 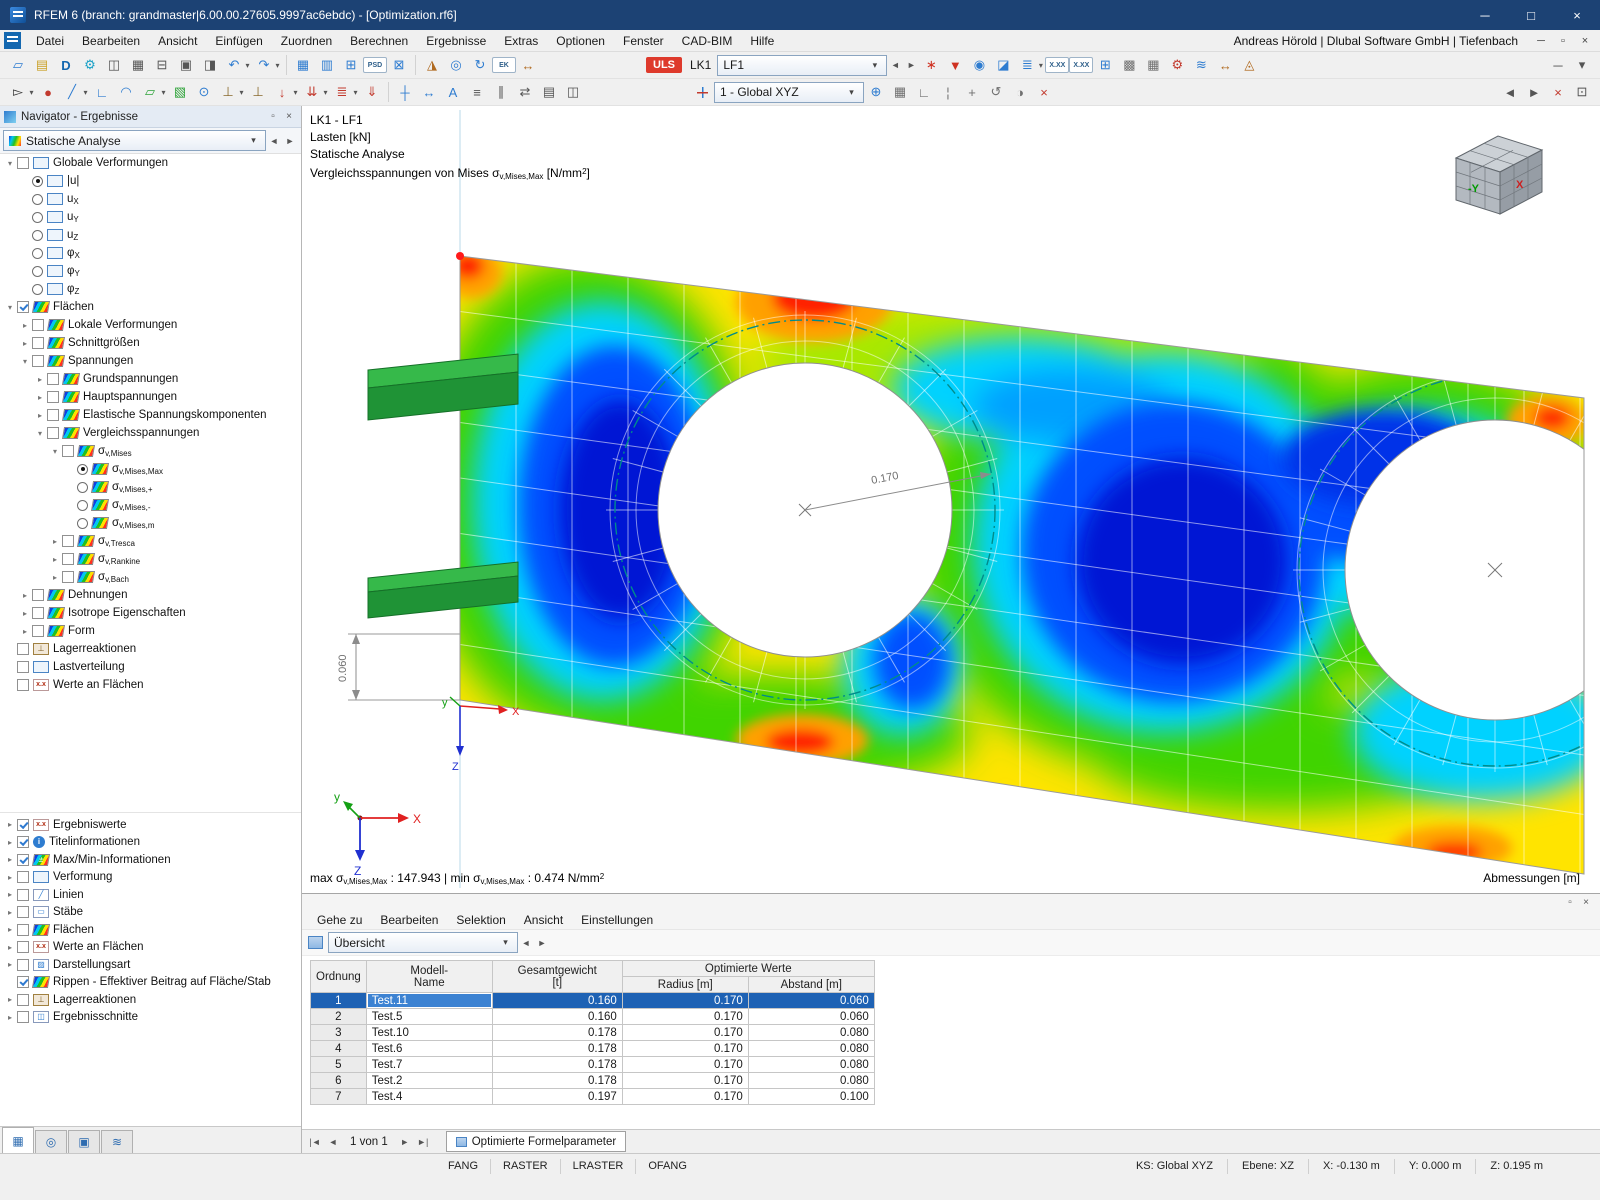 What do you see at coordinates (477, 92) in the screenshot?
I see `align-button: ≡` at bounding box center [477, 92].